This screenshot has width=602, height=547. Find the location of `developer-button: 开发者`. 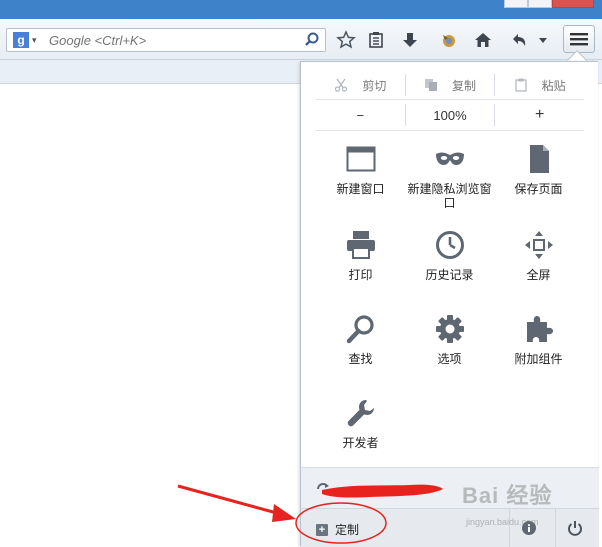

developer-button: 开发者 is located at coordinates (360, 438).